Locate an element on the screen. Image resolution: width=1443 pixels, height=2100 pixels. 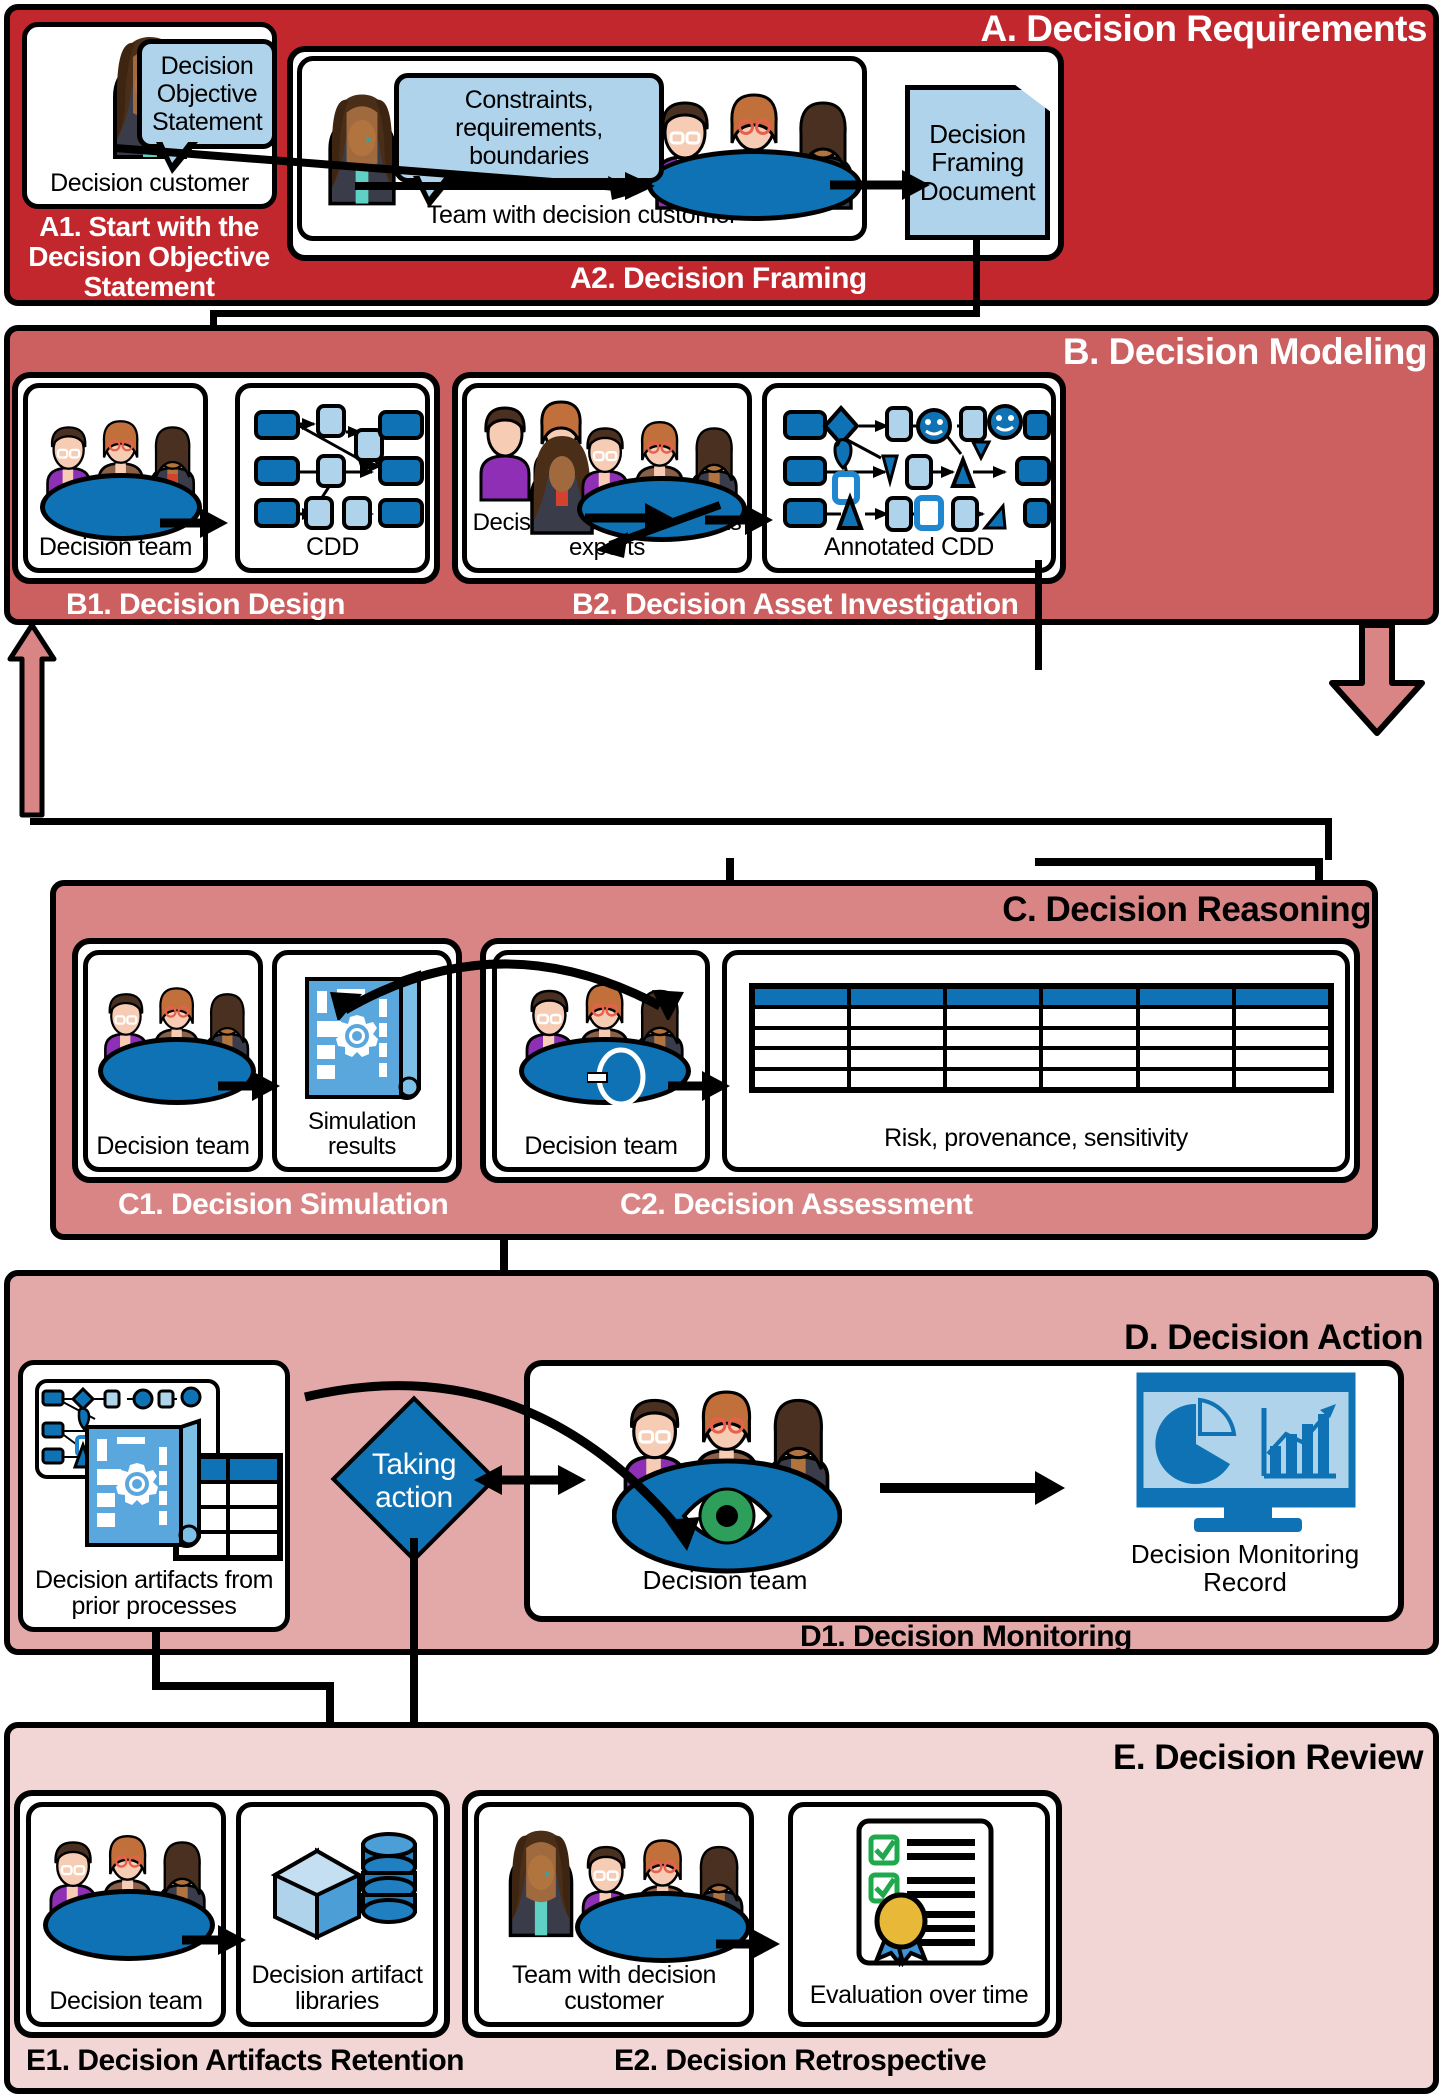
a1-line1: A1. Start with the is located at coordinates (149, 226).